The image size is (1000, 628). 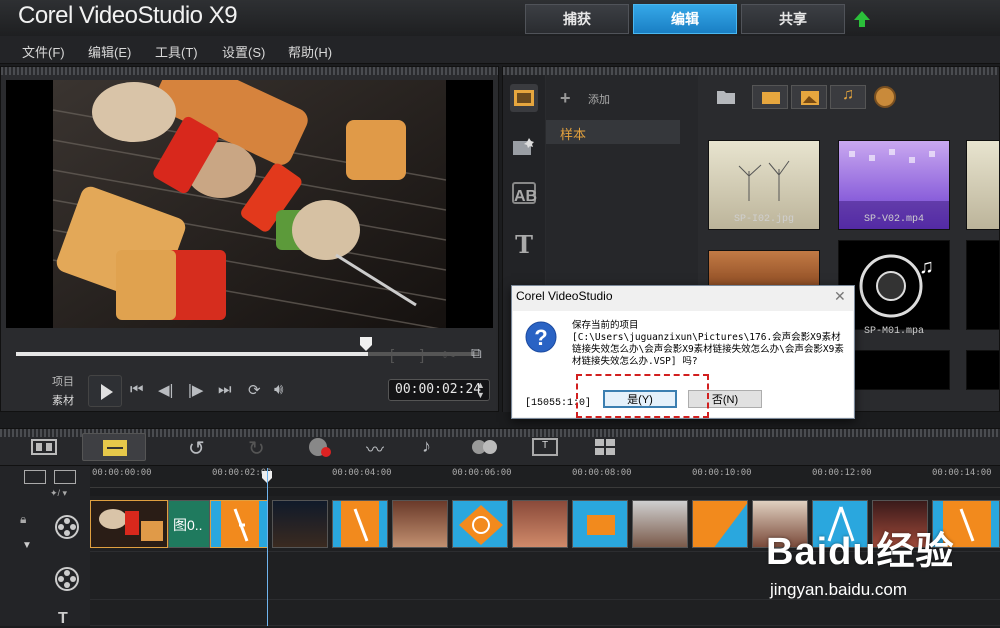 I want to click on menu-bar, so click(x=500, y=50).